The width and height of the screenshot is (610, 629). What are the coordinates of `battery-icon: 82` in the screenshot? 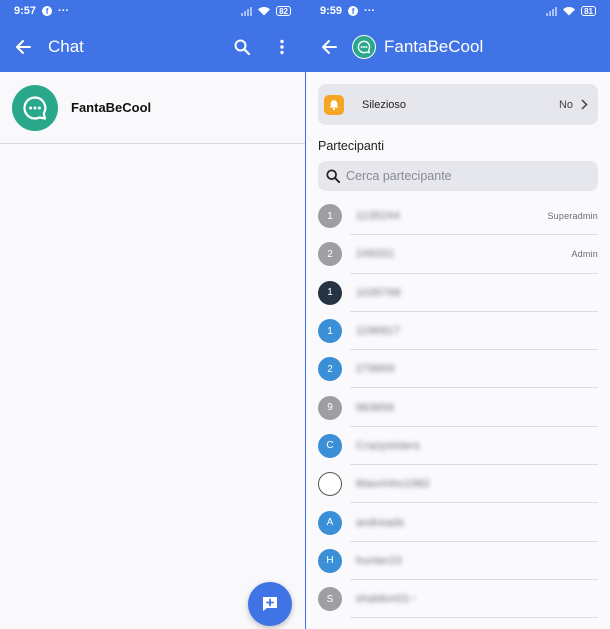 It's located at (283, 11).